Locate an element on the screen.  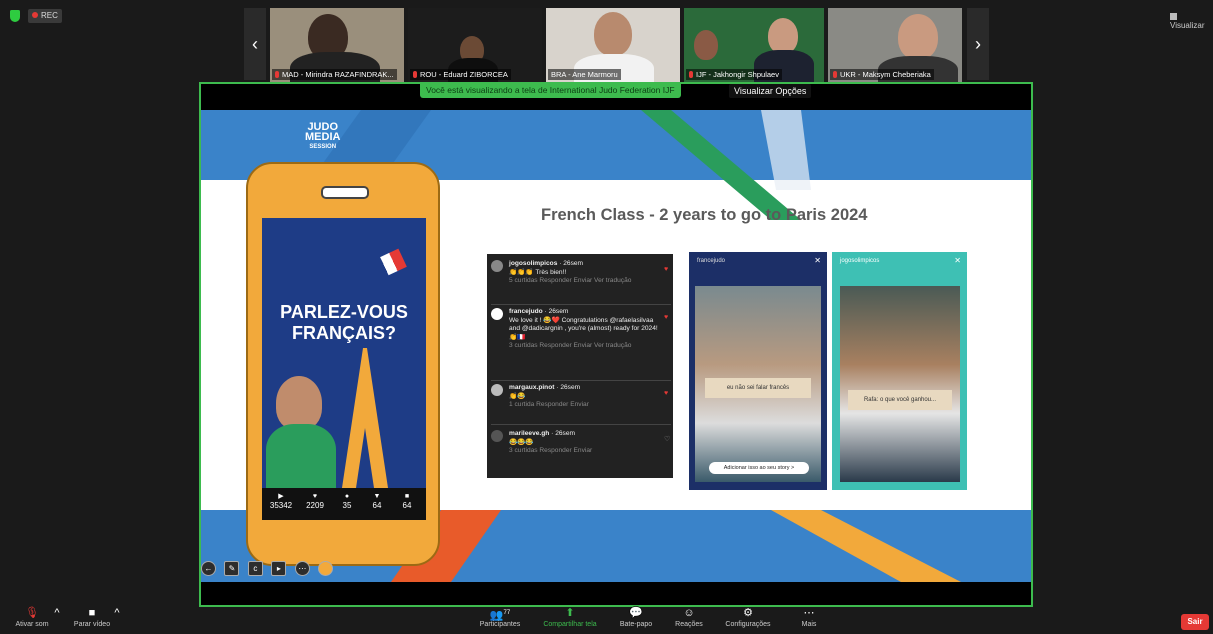
chevron-up-icon: ^ is located at coordinates (117, 613).